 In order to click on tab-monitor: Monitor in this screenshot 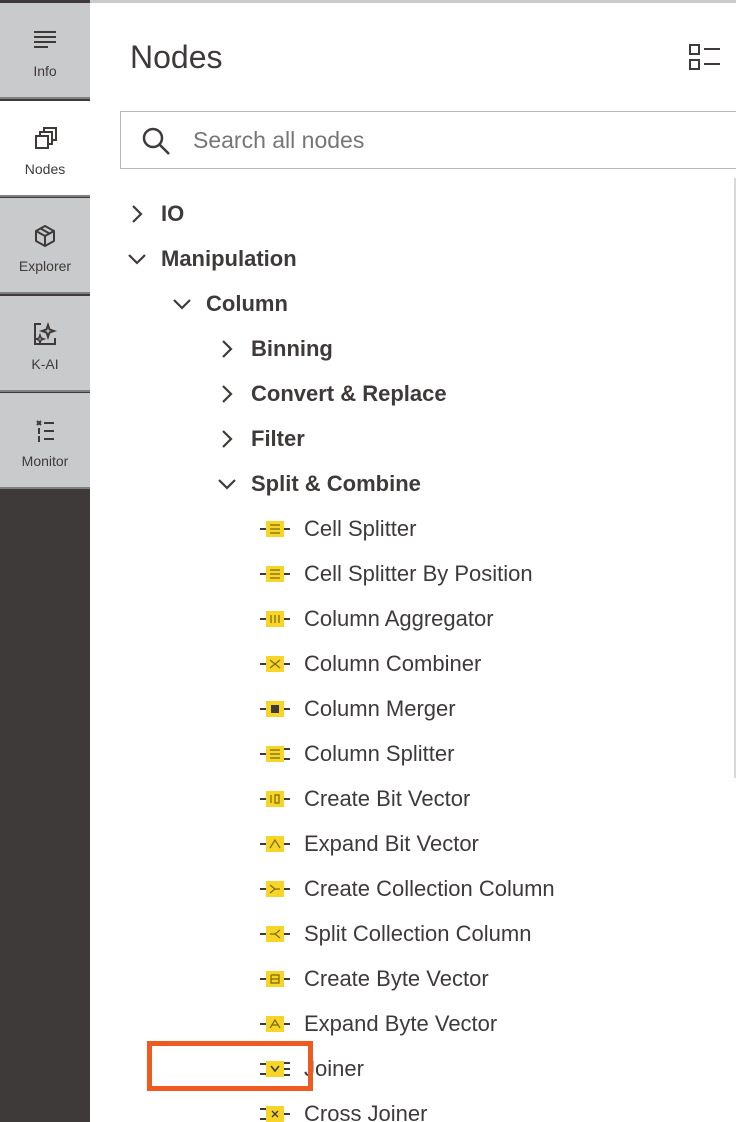, I will do `click(45, 441)`.